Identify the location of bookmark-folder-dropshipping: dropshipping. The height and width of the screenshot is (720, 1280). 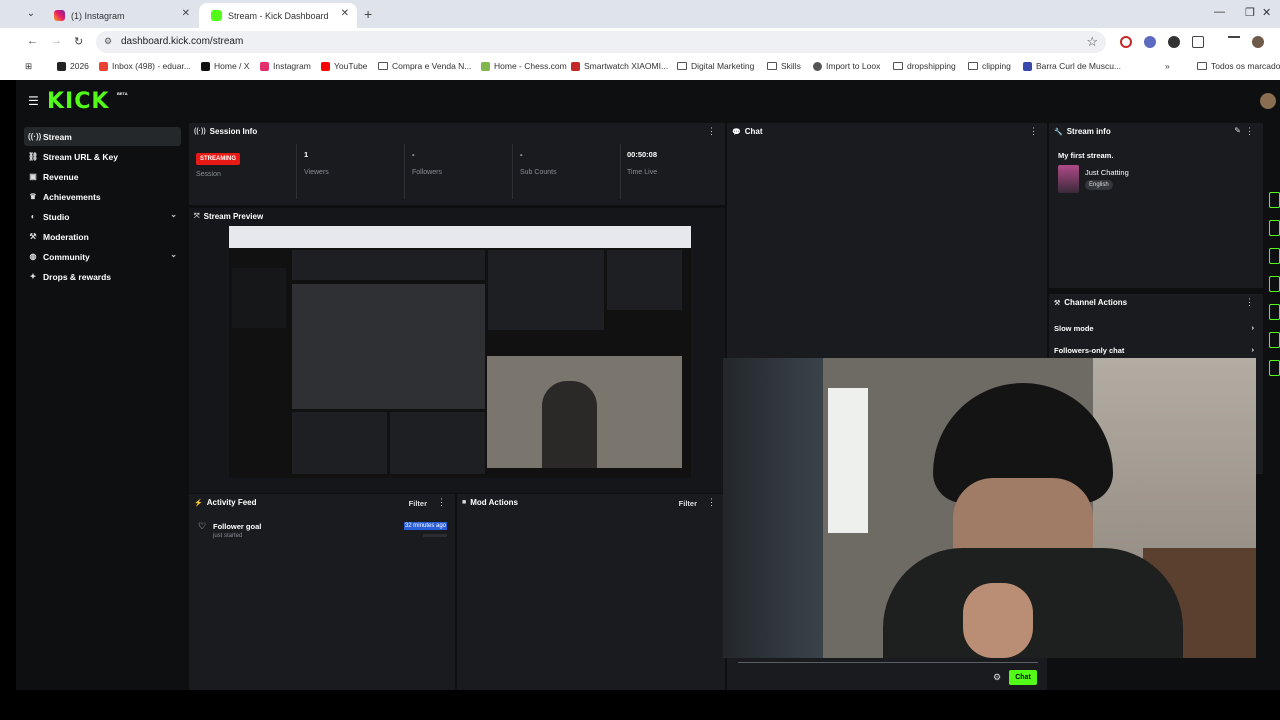
(924, 66).